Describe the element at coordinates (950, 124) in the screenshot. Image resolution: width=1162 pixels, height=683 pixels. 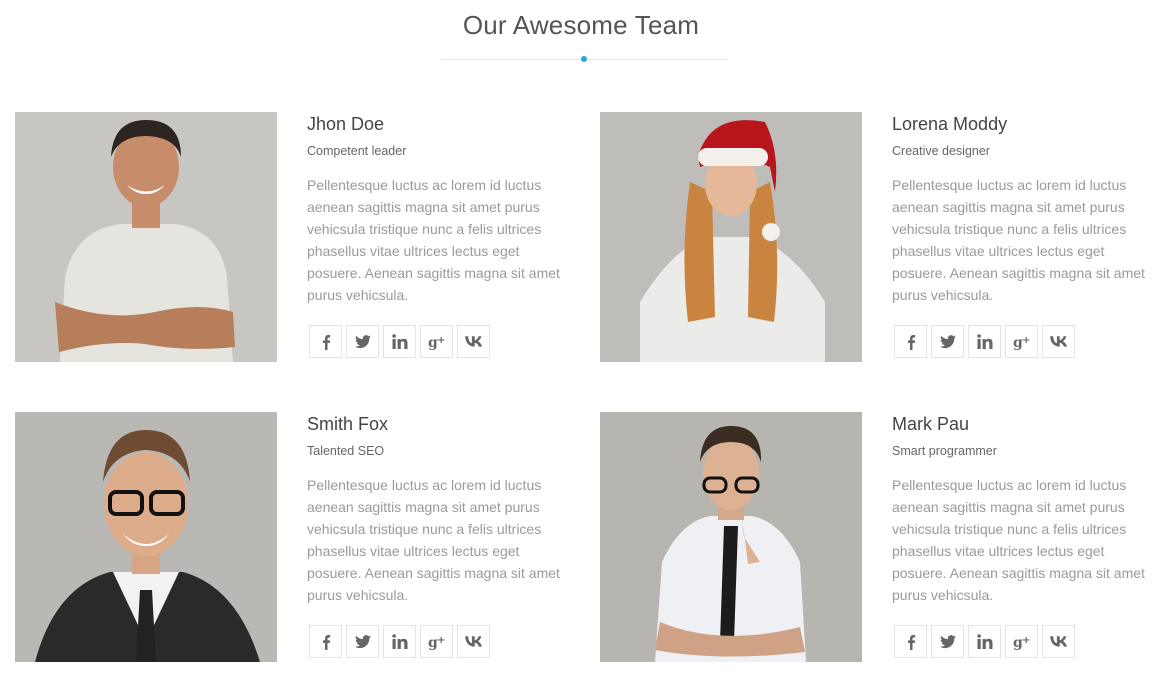
I see `member-name: Lorena Moddy` at that location.